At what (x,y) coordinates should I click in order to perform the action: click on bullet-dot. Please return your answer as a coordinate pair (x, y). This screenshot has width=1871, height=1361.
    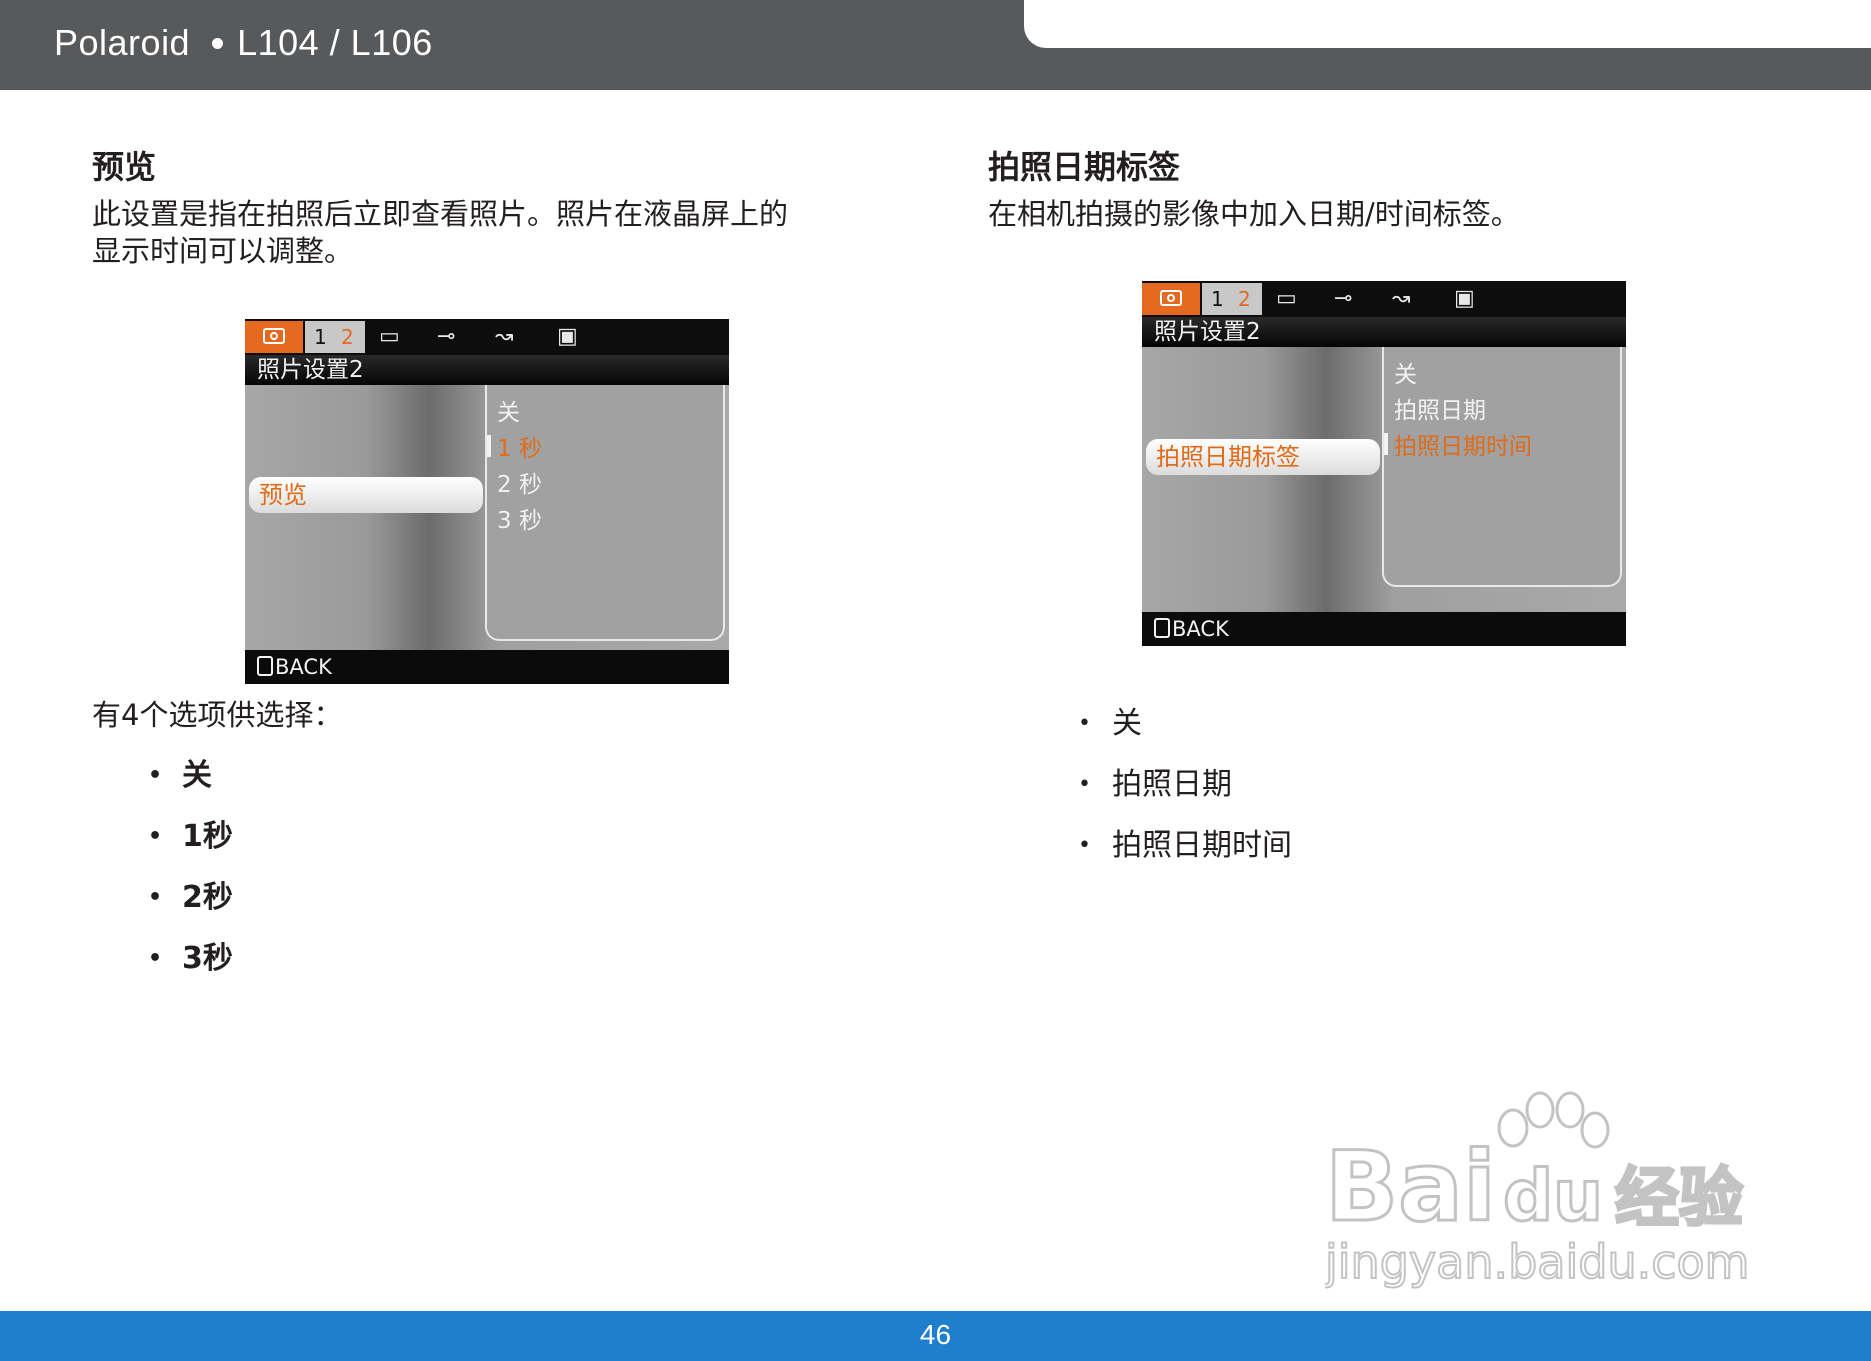
    Looking at the image, I should click on (218, 43).